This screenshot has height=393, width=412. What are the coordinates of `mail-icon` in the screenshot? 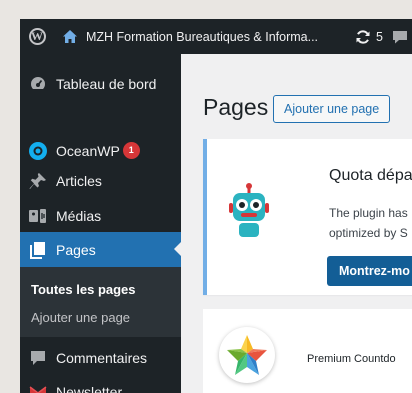 It's located at (38, 387).